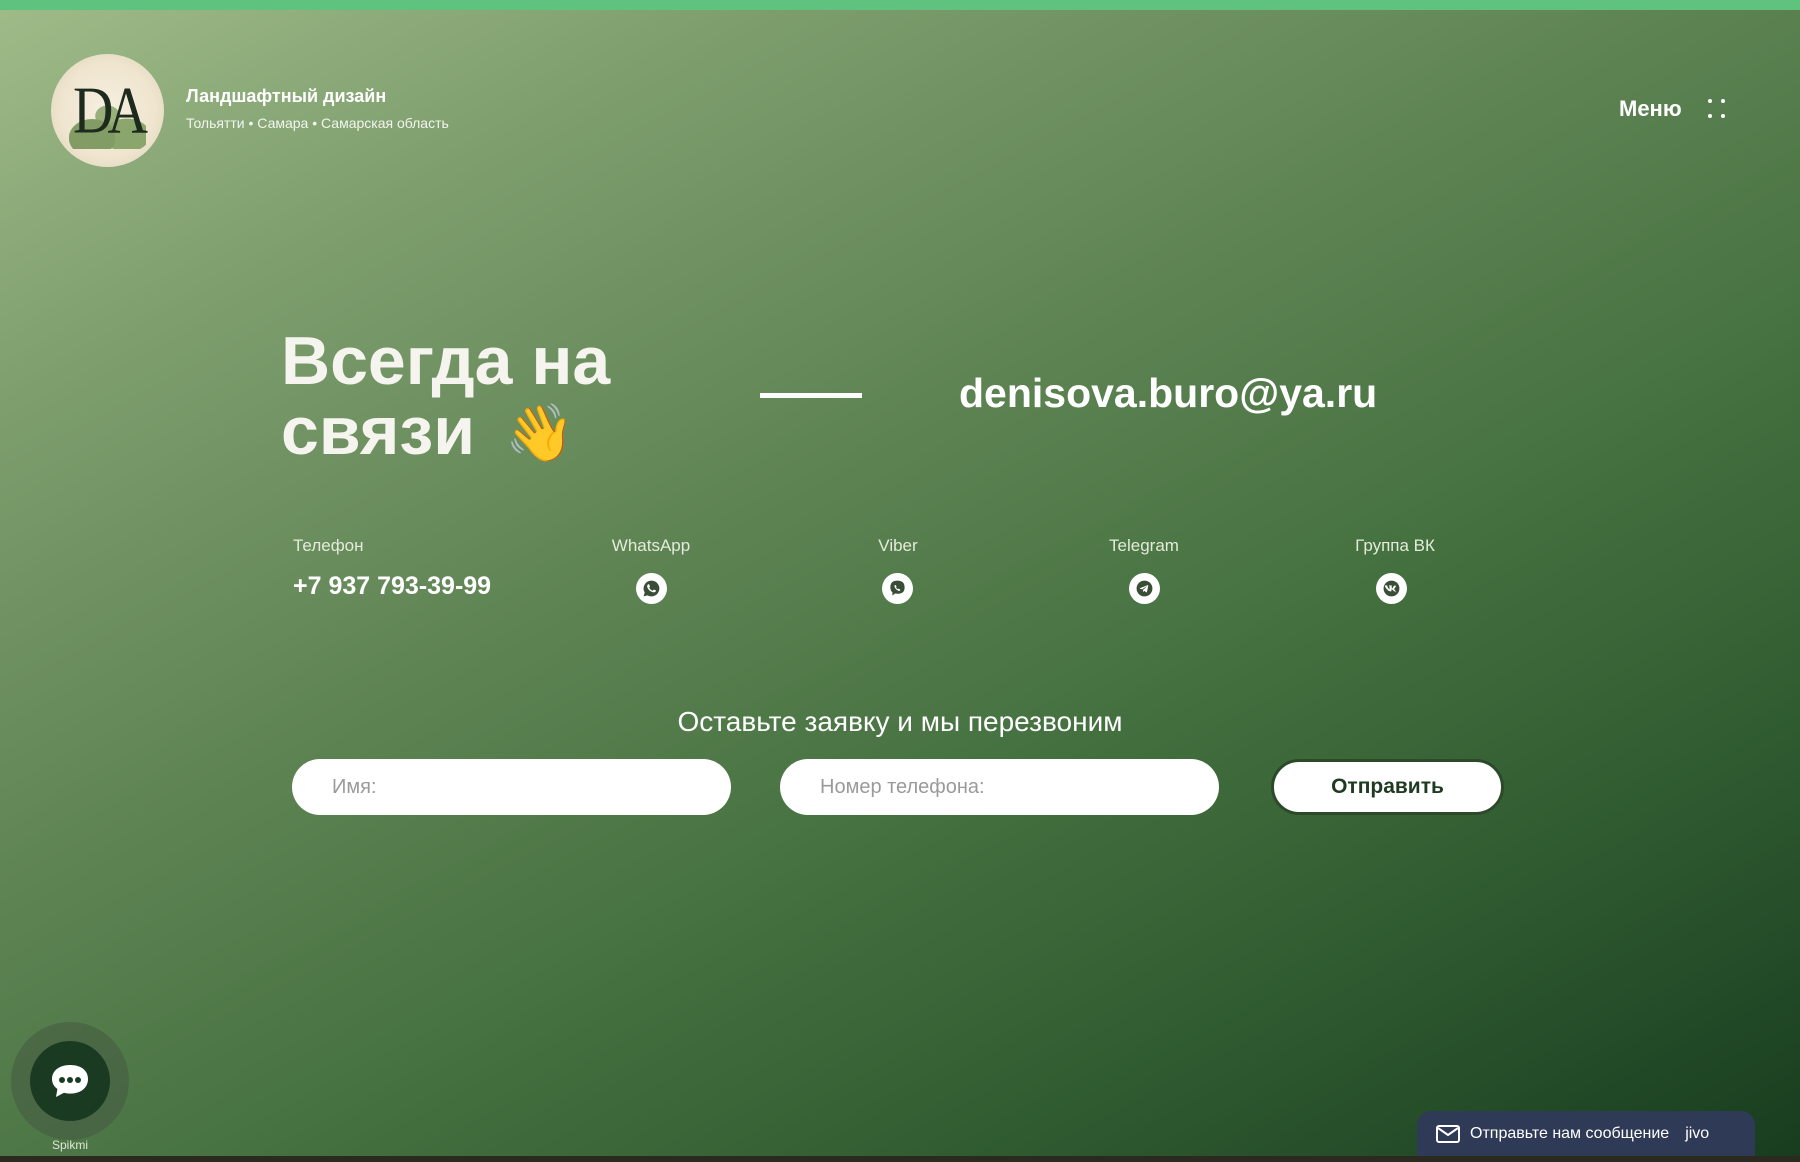 This screenshot has height=1162, width=1800. I want to click on vk-icon, so click(1391, 588).